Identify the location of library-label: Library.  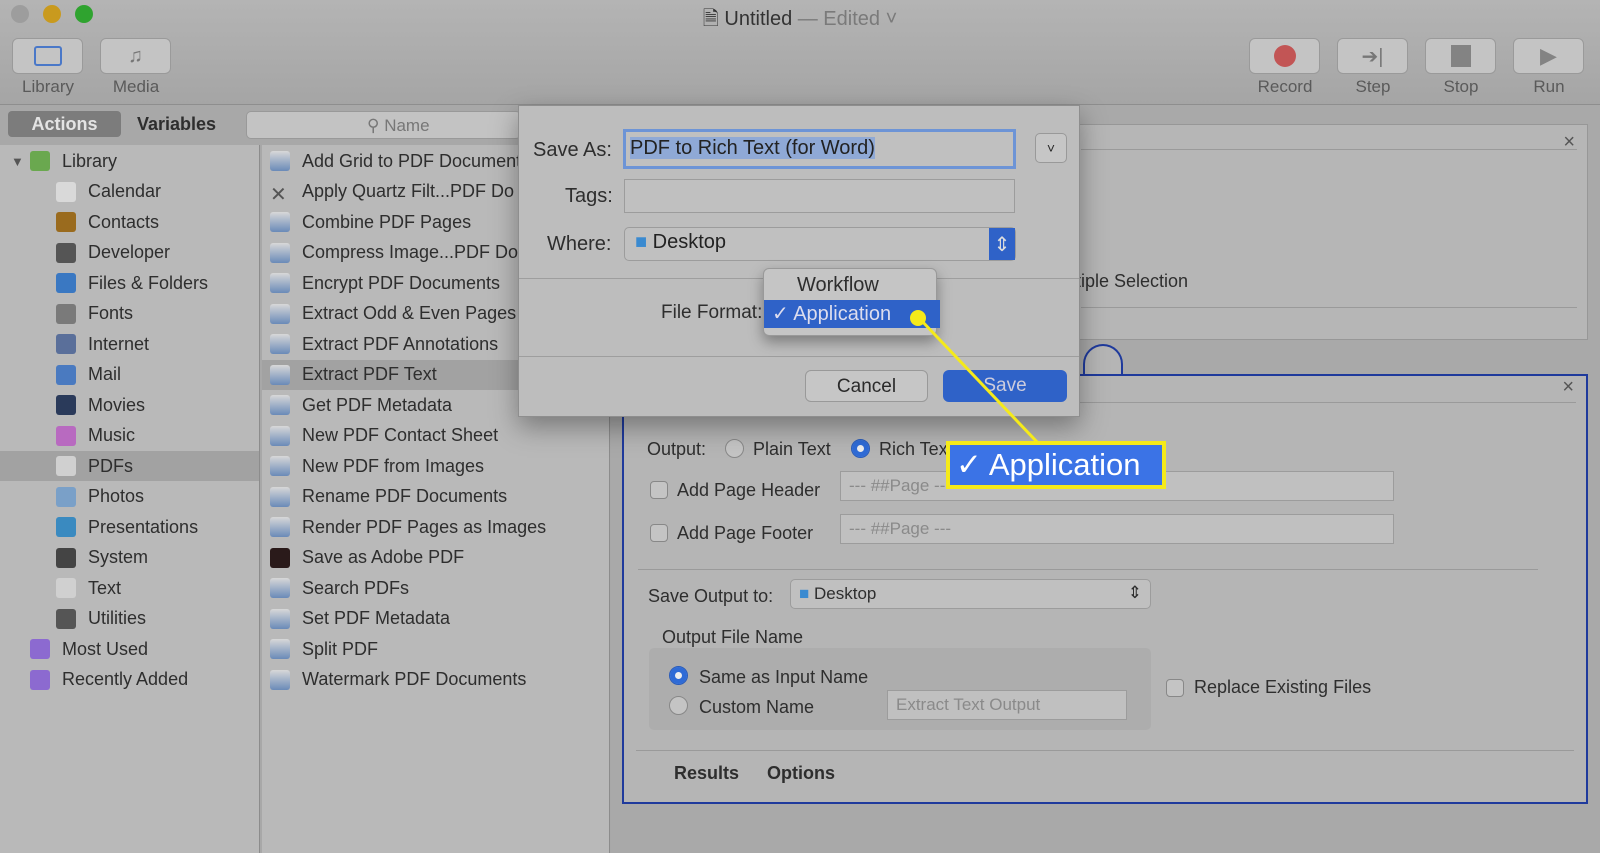
(48, 86).